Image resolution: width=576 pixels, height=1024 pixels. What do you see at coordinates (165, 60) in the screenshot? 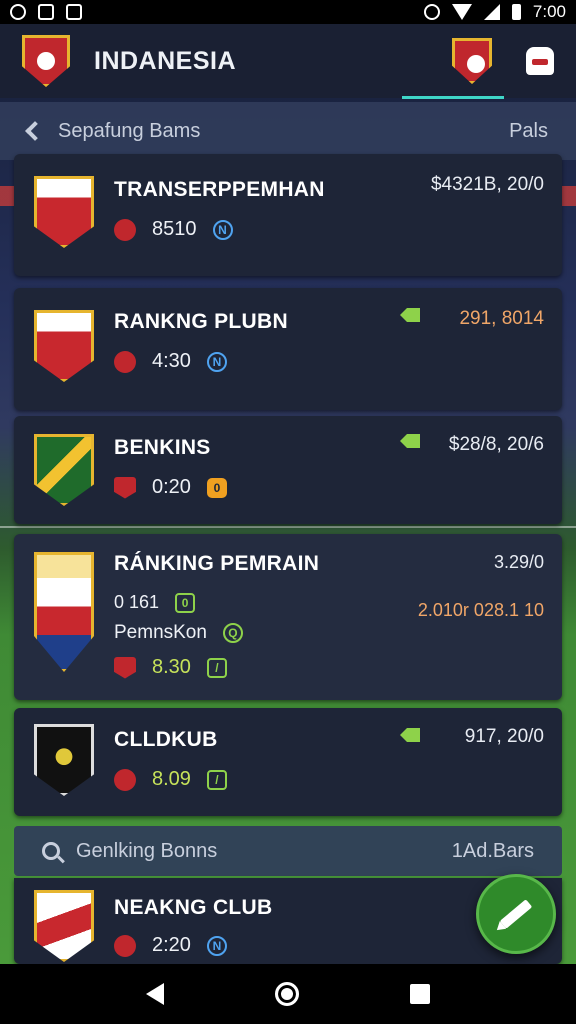
I see `app-title: INDANESIA` at bounding box center [165, 60].